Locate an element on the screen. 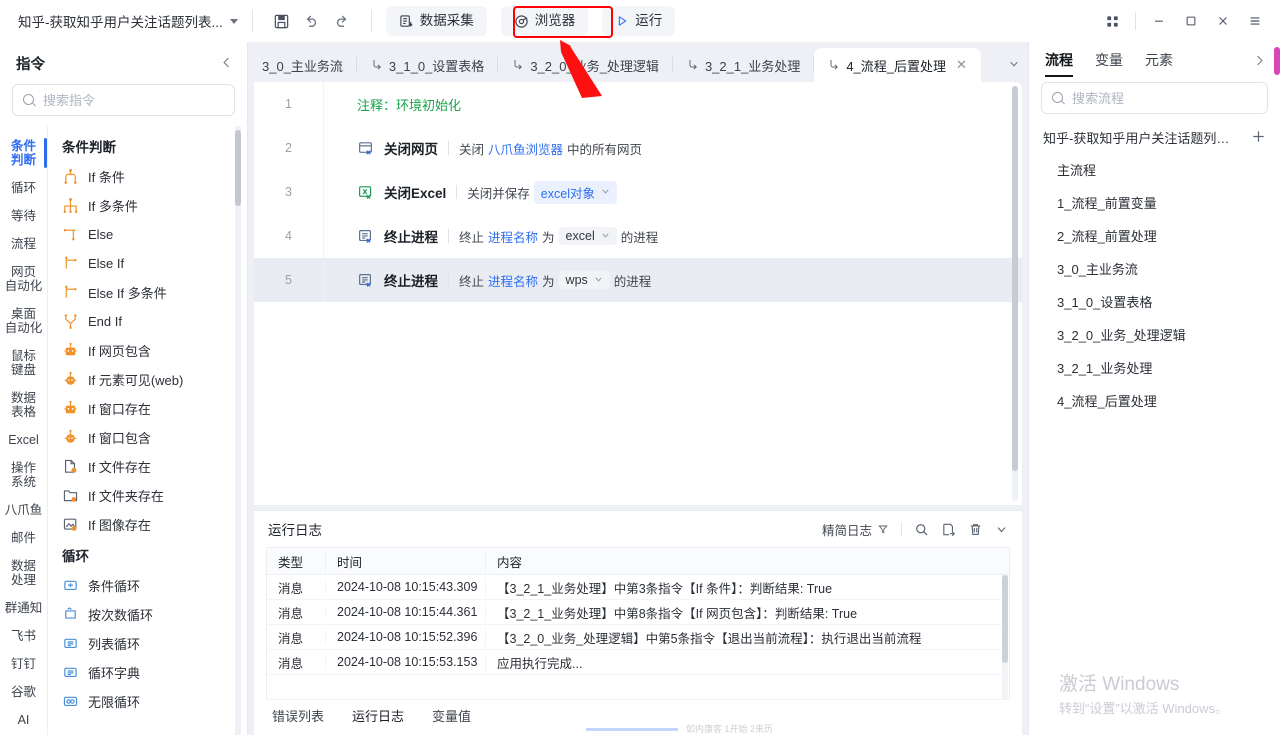 This screenshot has height=735, width=1280. flow-tab-3: 3_2_1_业务处理 is located at coordinates (744, 65).